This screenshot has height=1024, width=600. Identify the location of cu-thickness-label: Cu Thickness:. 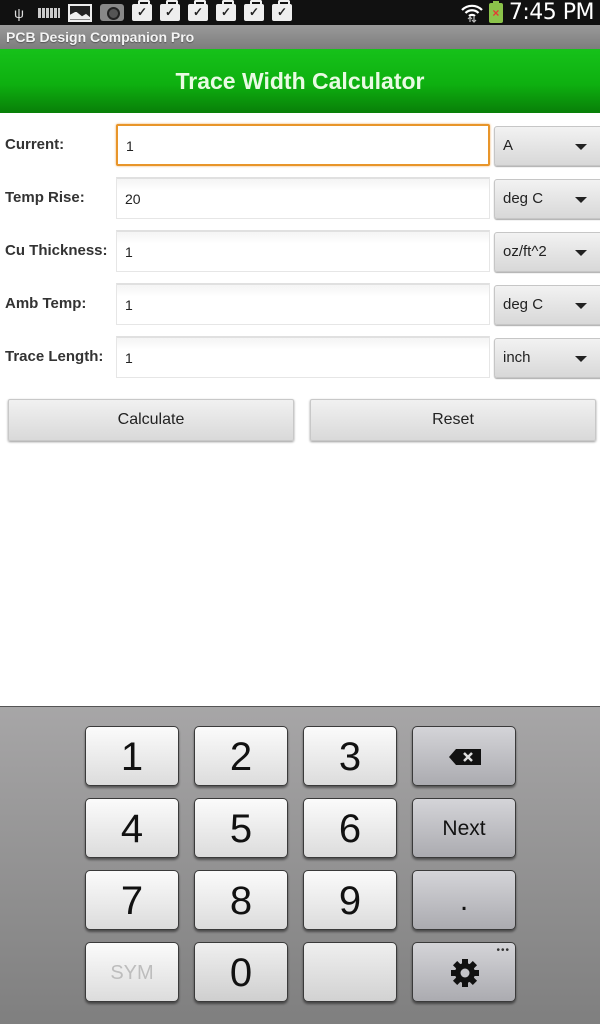
(56, 250).